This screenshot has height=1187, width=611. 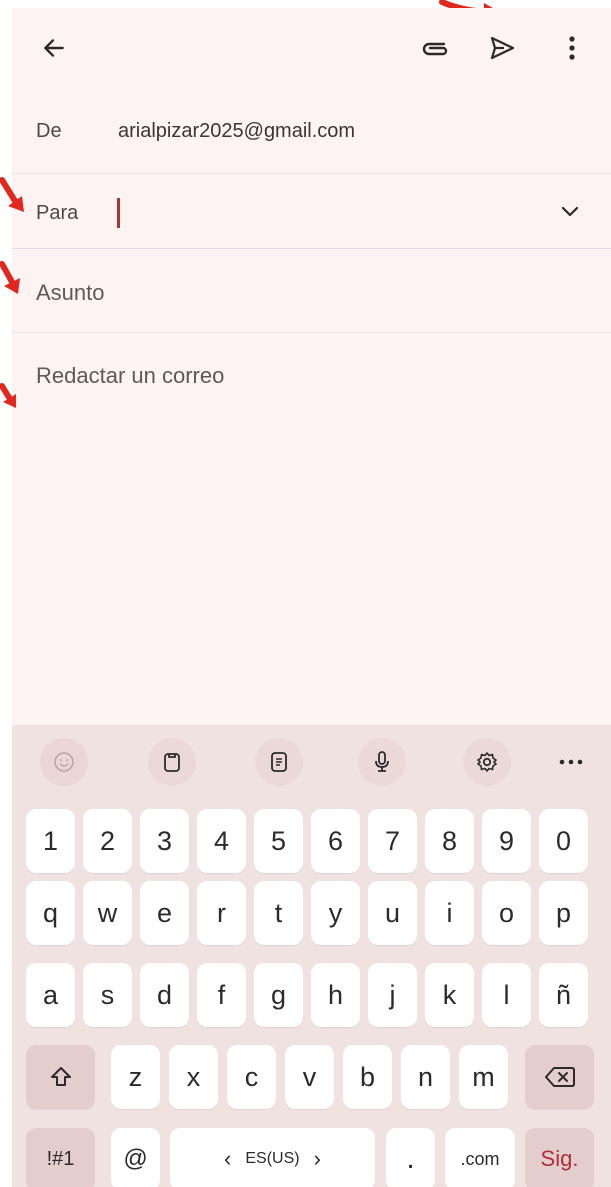 I want to click on paperclip-icon, so click(x=435, y=49).